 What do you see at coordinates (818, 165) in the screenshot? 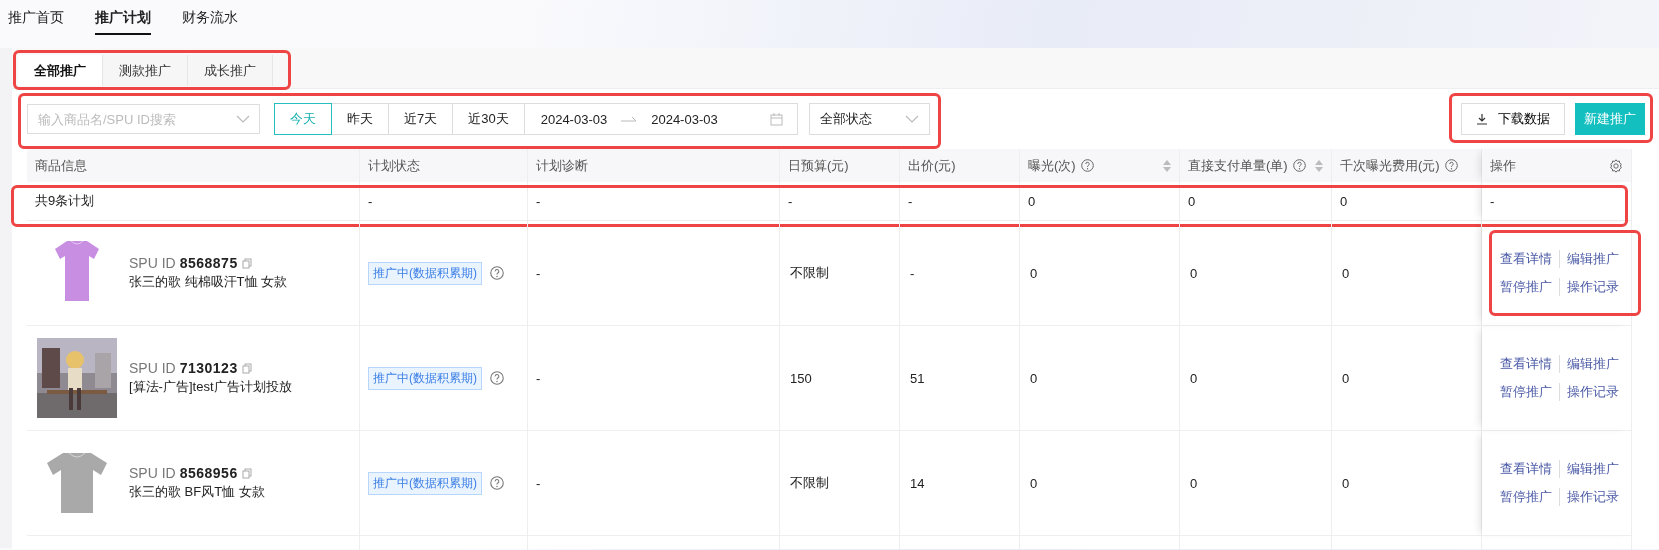
I see `column-title: 日预算(元)` at bounding box center [818, 165].